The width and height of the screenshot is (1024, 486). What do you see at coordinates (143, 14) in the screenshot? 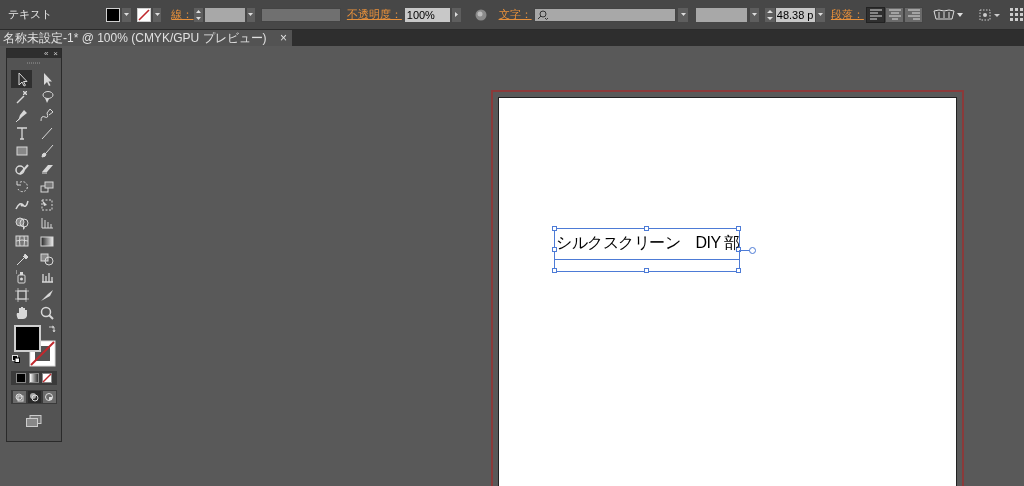
I see `stroke-none-swatch` at bounding box center [143, 14].